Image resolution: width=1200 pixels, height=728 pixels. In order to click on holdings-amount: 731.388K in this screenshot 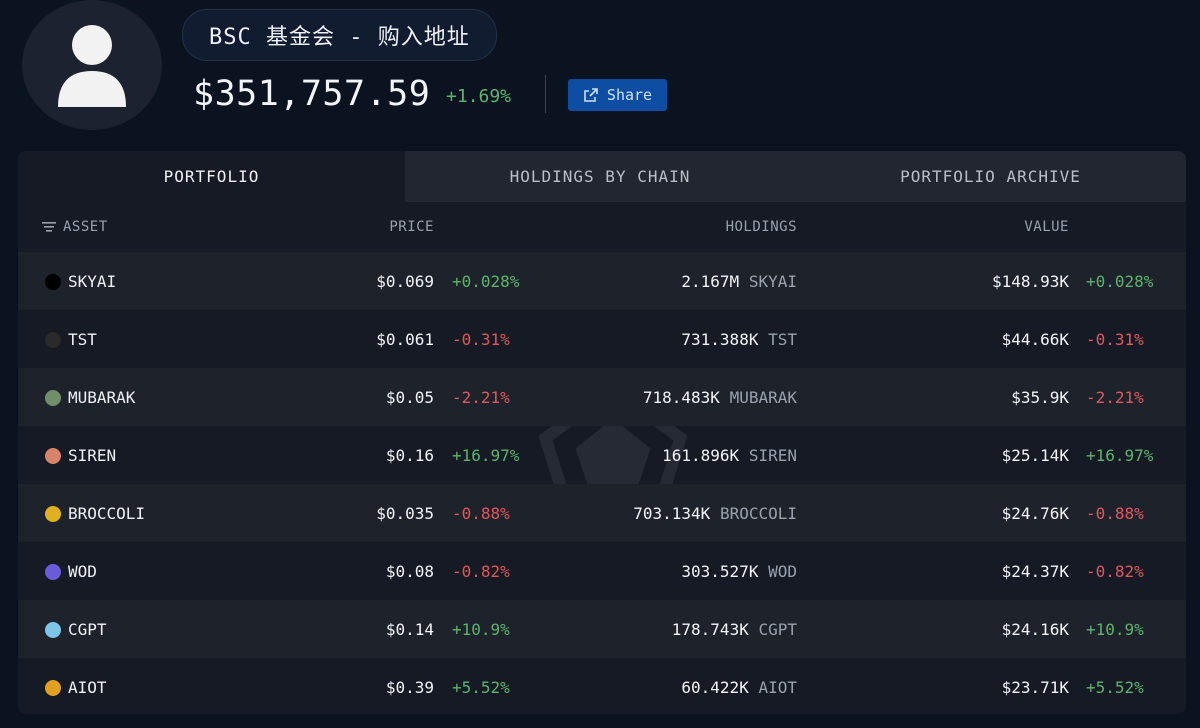, I will do `click(720, 339)`.